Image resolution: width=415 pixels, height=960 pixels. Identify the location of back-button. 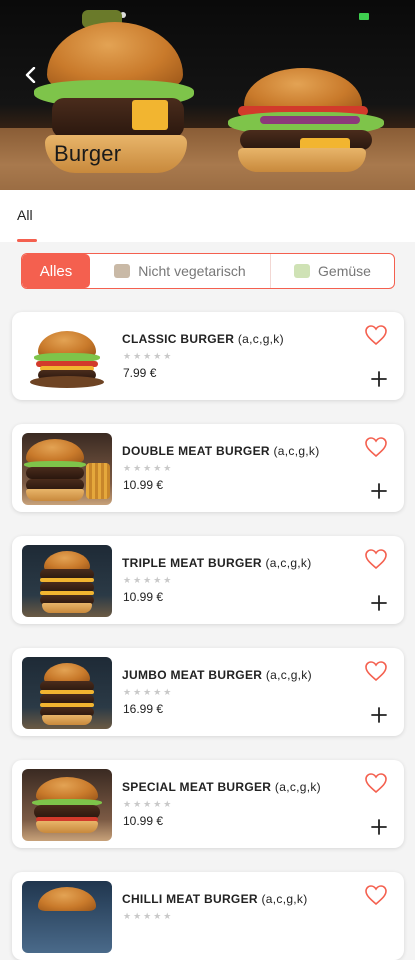
(31, 75).